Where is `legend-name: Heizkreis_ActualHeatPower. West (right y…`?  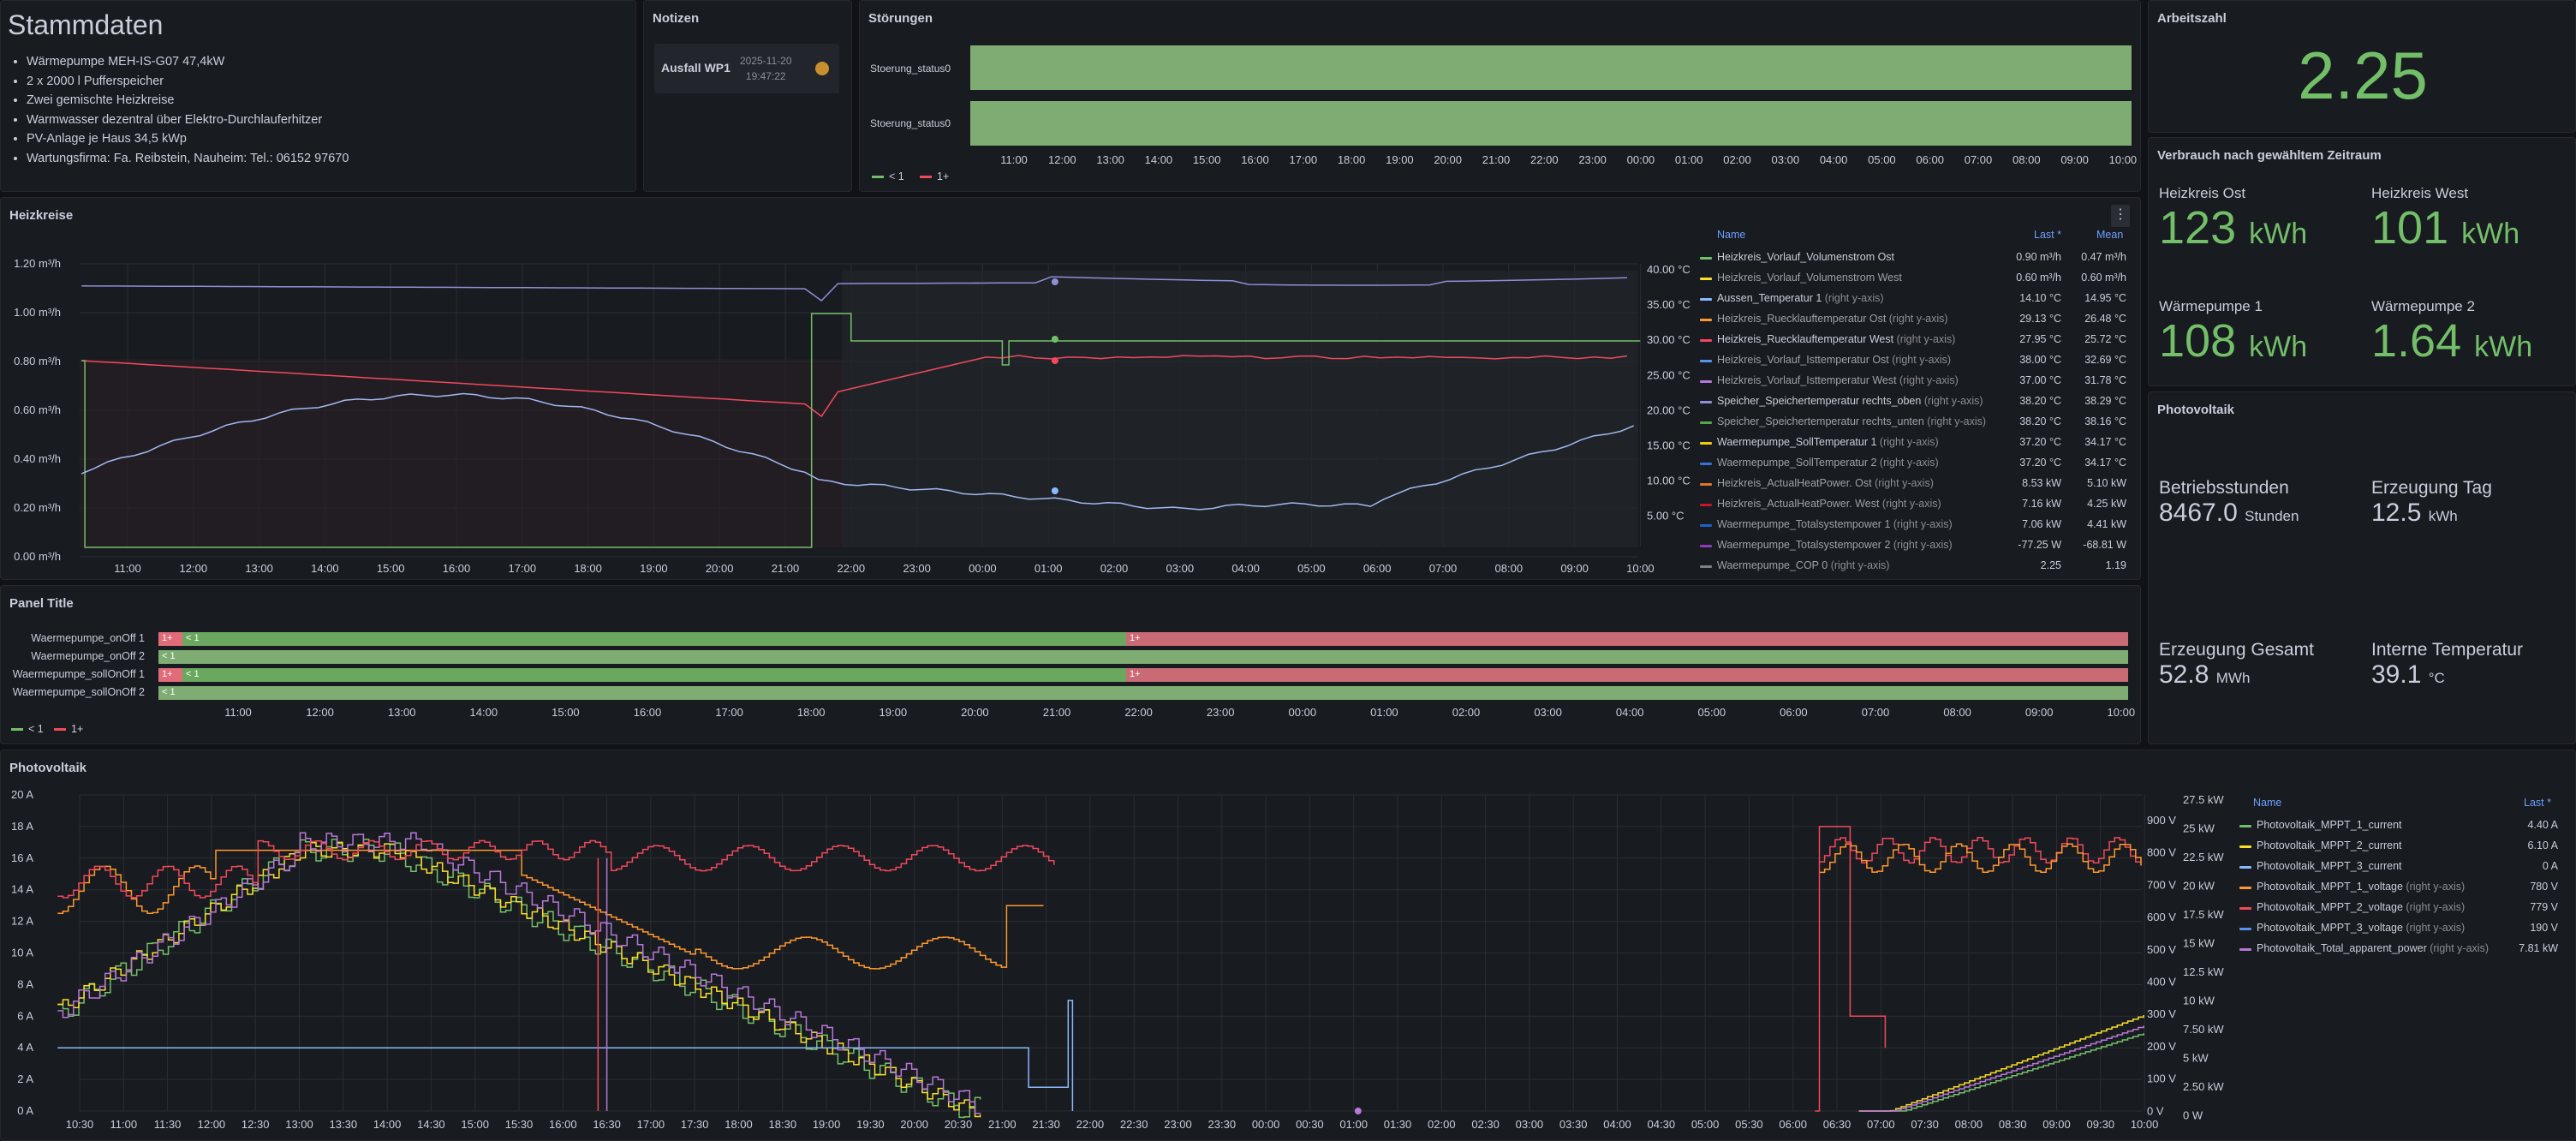
legend-name: Heizkreis_ActualHeatPower. West (right y… is located at coordinates (1829, 504).